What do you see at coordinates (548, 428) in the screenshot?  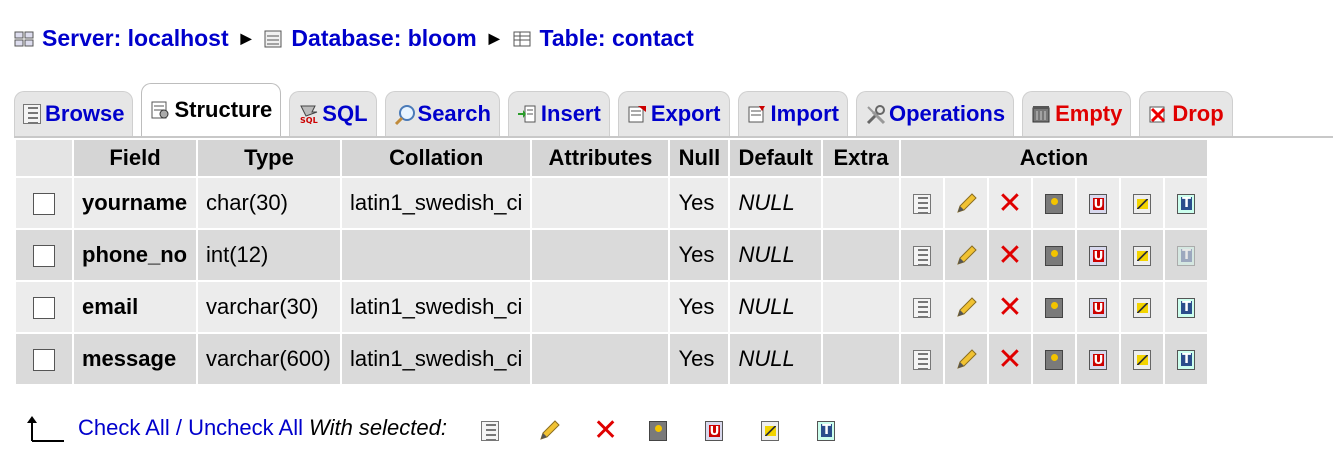 I see `footer-action-slot` at bounding box center [548, 428].